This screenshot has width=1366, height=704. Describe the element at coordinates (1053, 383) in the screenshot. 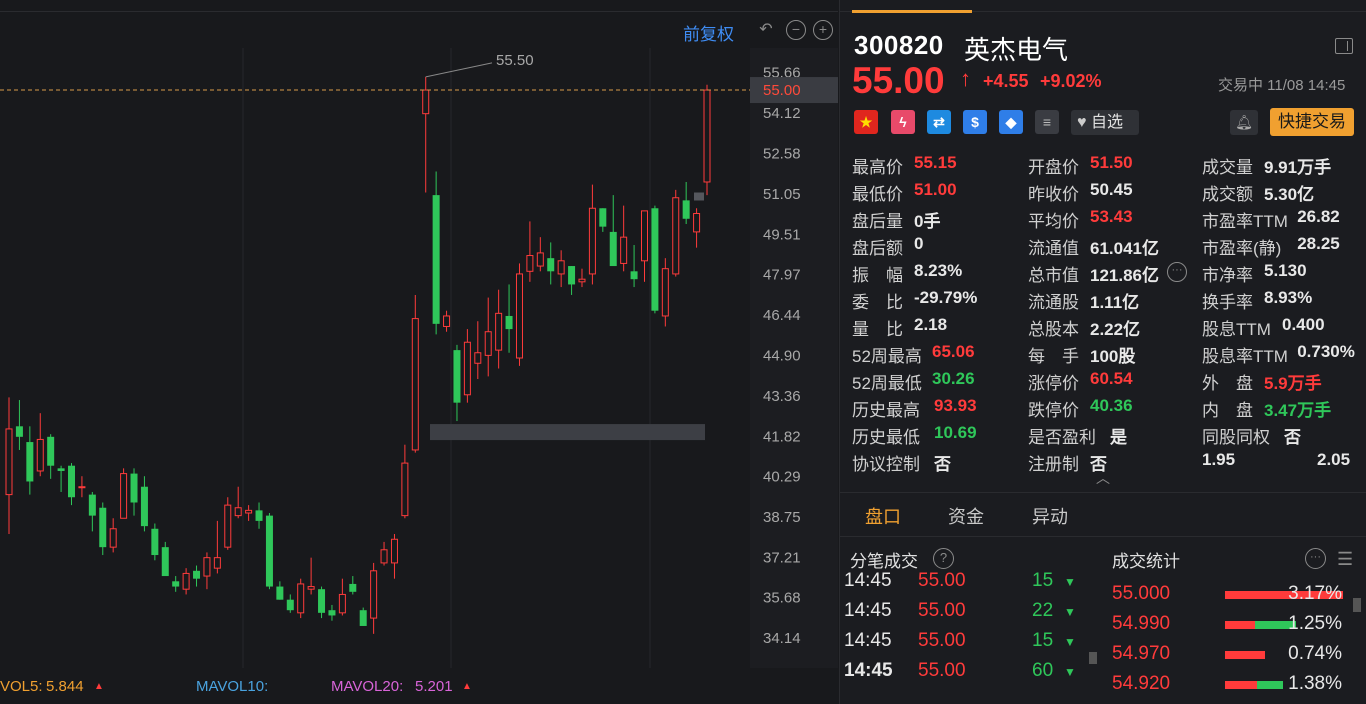

I see `quote-label: 涨停价` at that location.